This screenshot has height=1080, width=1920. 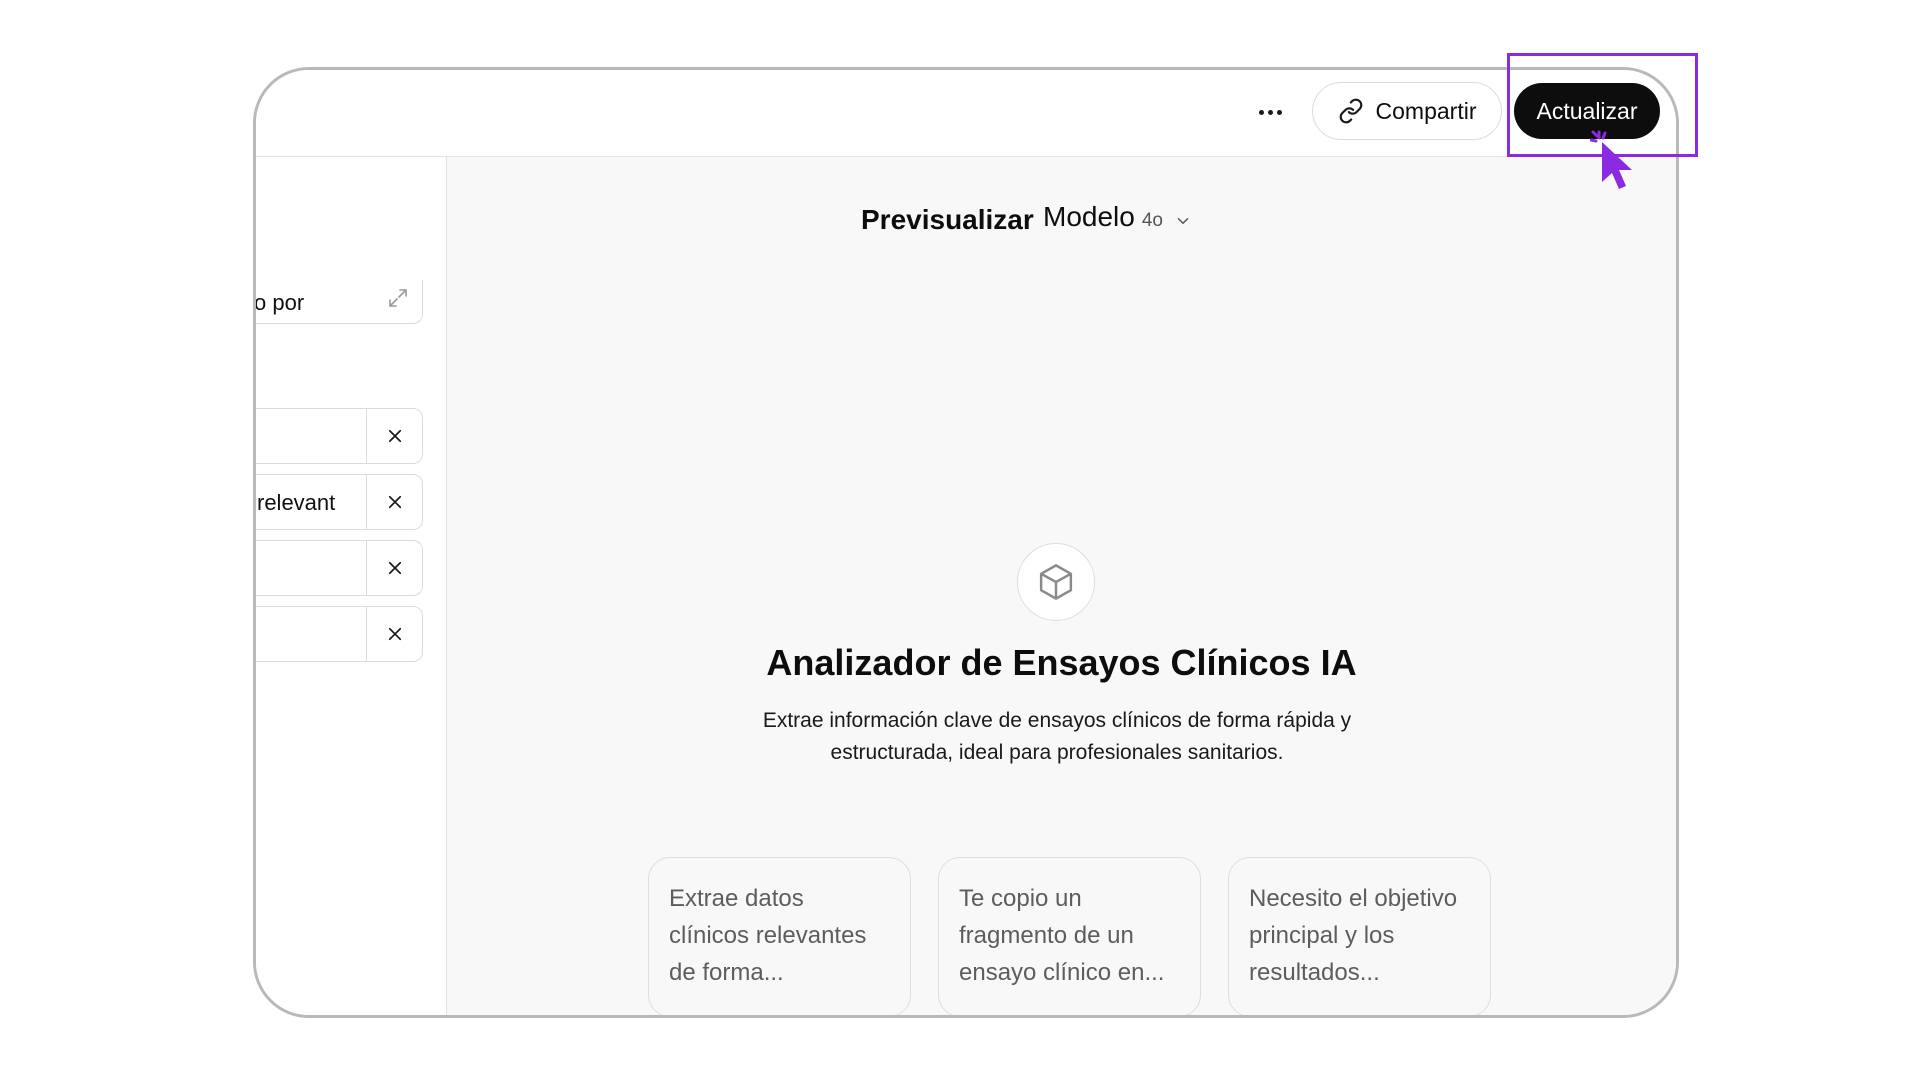 I want to click on gpt-name: Analizador de Ensayos Clínicos IA, so click(x=1061, y=662).